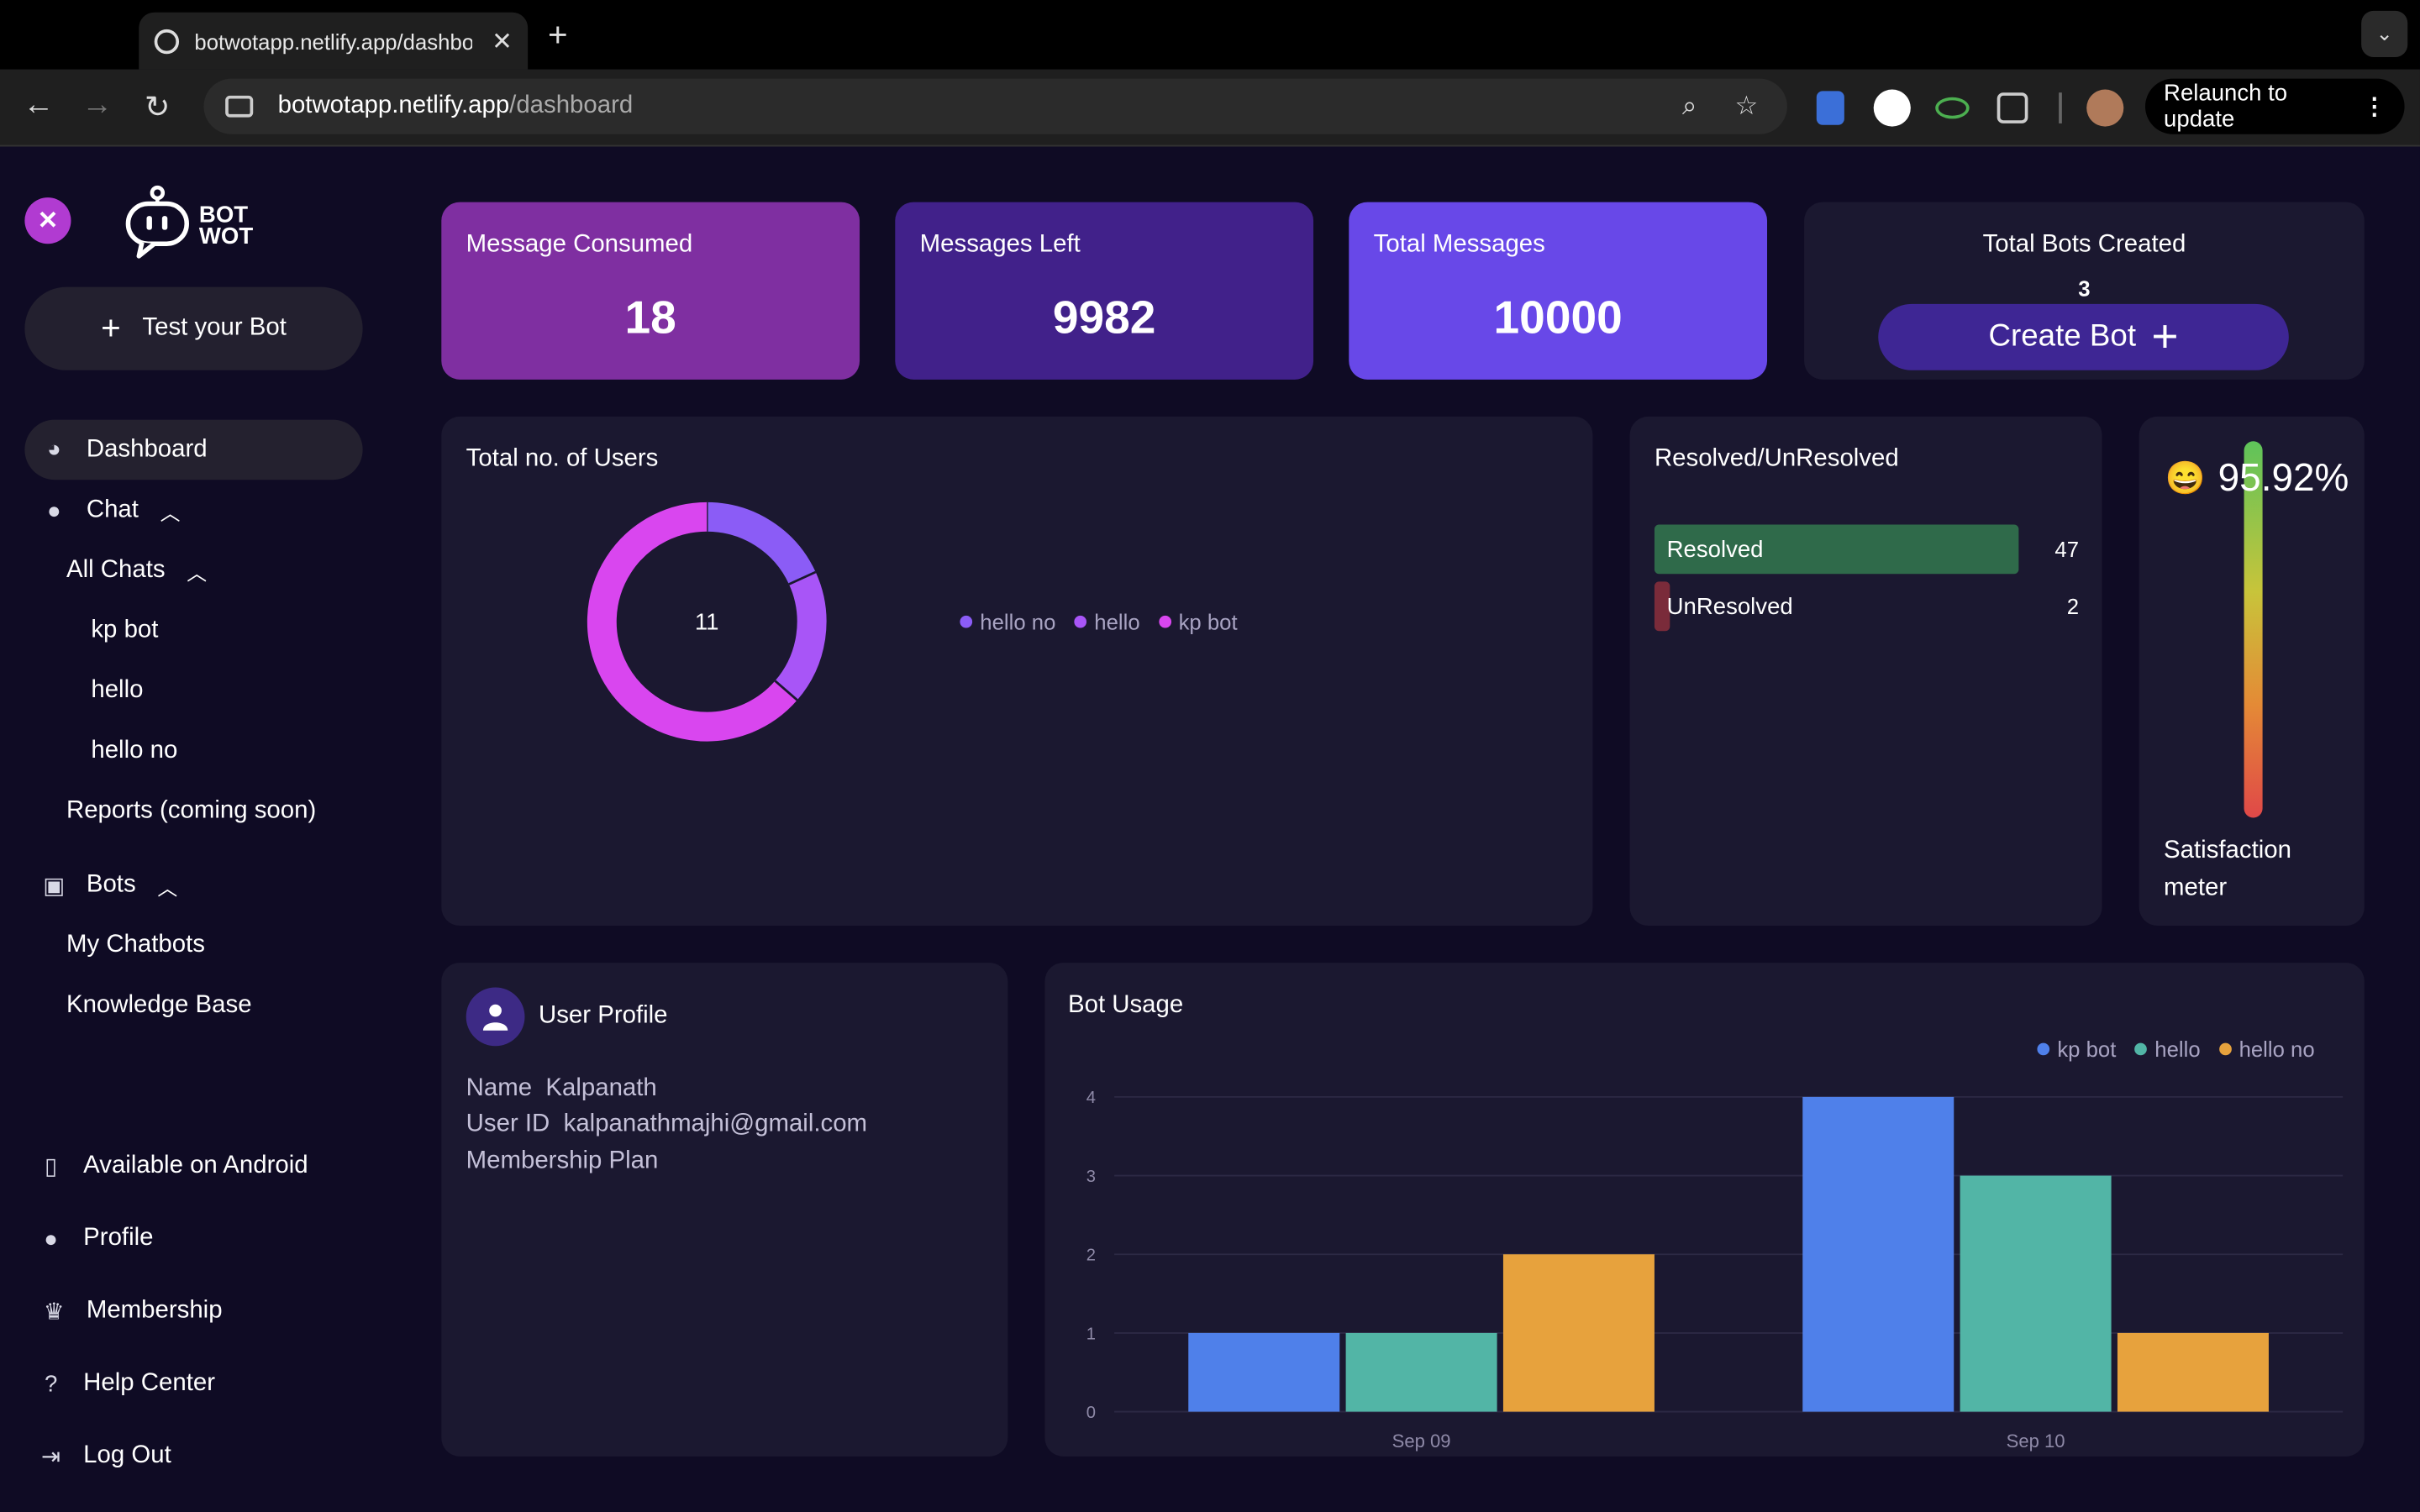  What do you see at coordinates (801, 636) in the screenshot?
I see `donut-slice-hello` at bounding box center [801, 636].